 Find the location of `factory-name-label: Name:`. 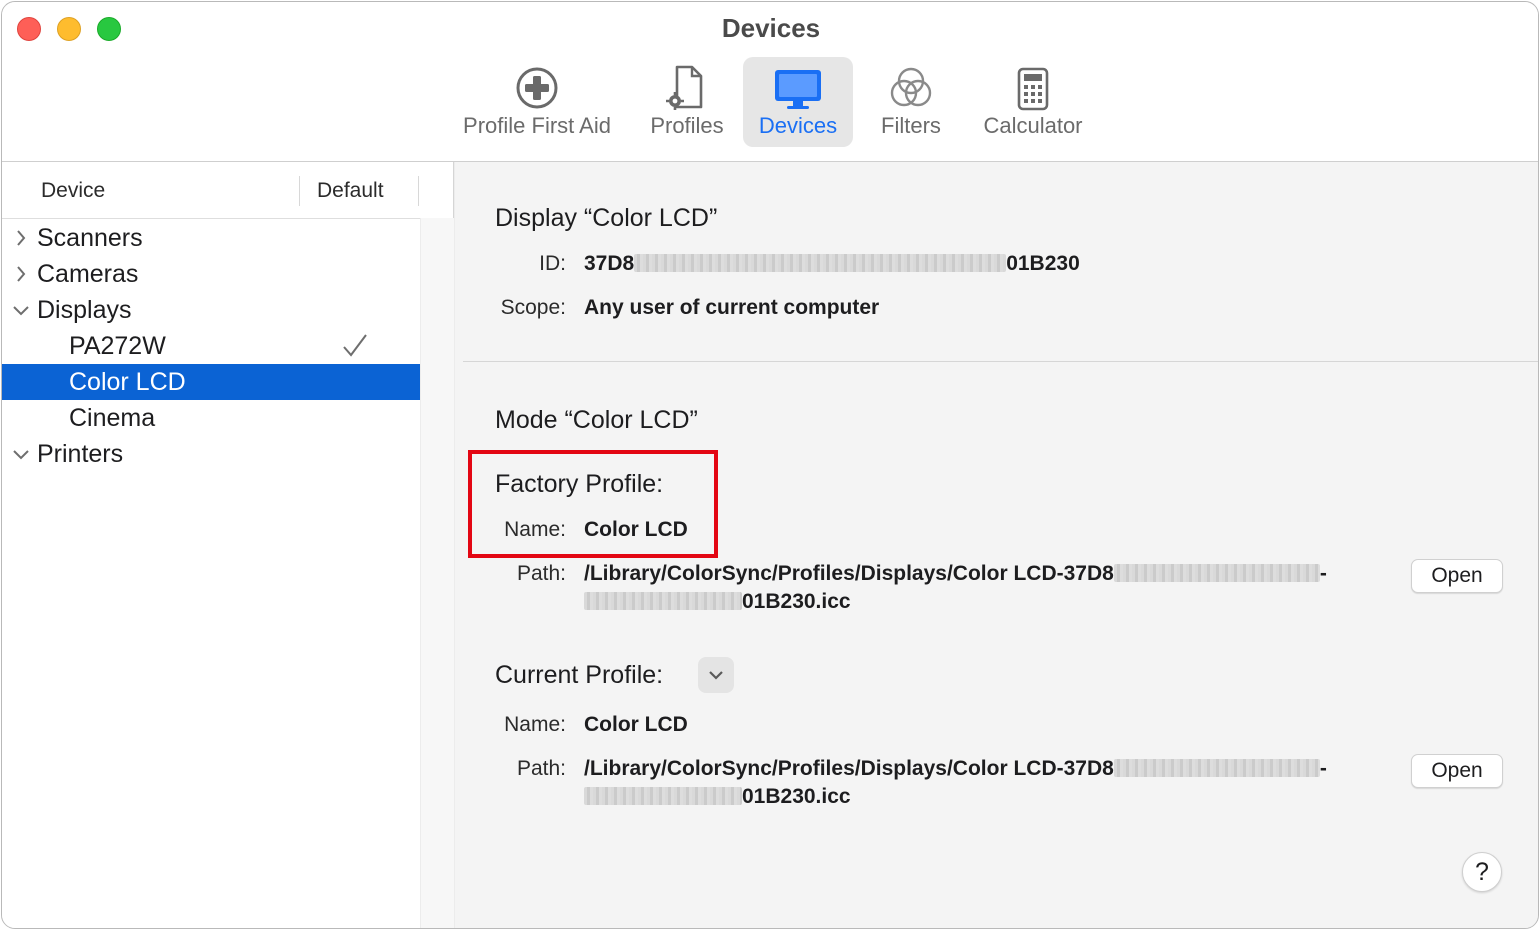

factory-name-label: Name: is located at coordinates (535, 529).